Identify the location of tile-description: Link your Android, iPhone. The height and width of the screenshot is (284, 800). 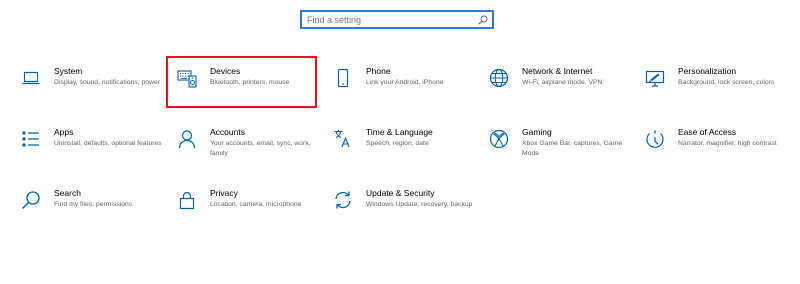
(405, 82).